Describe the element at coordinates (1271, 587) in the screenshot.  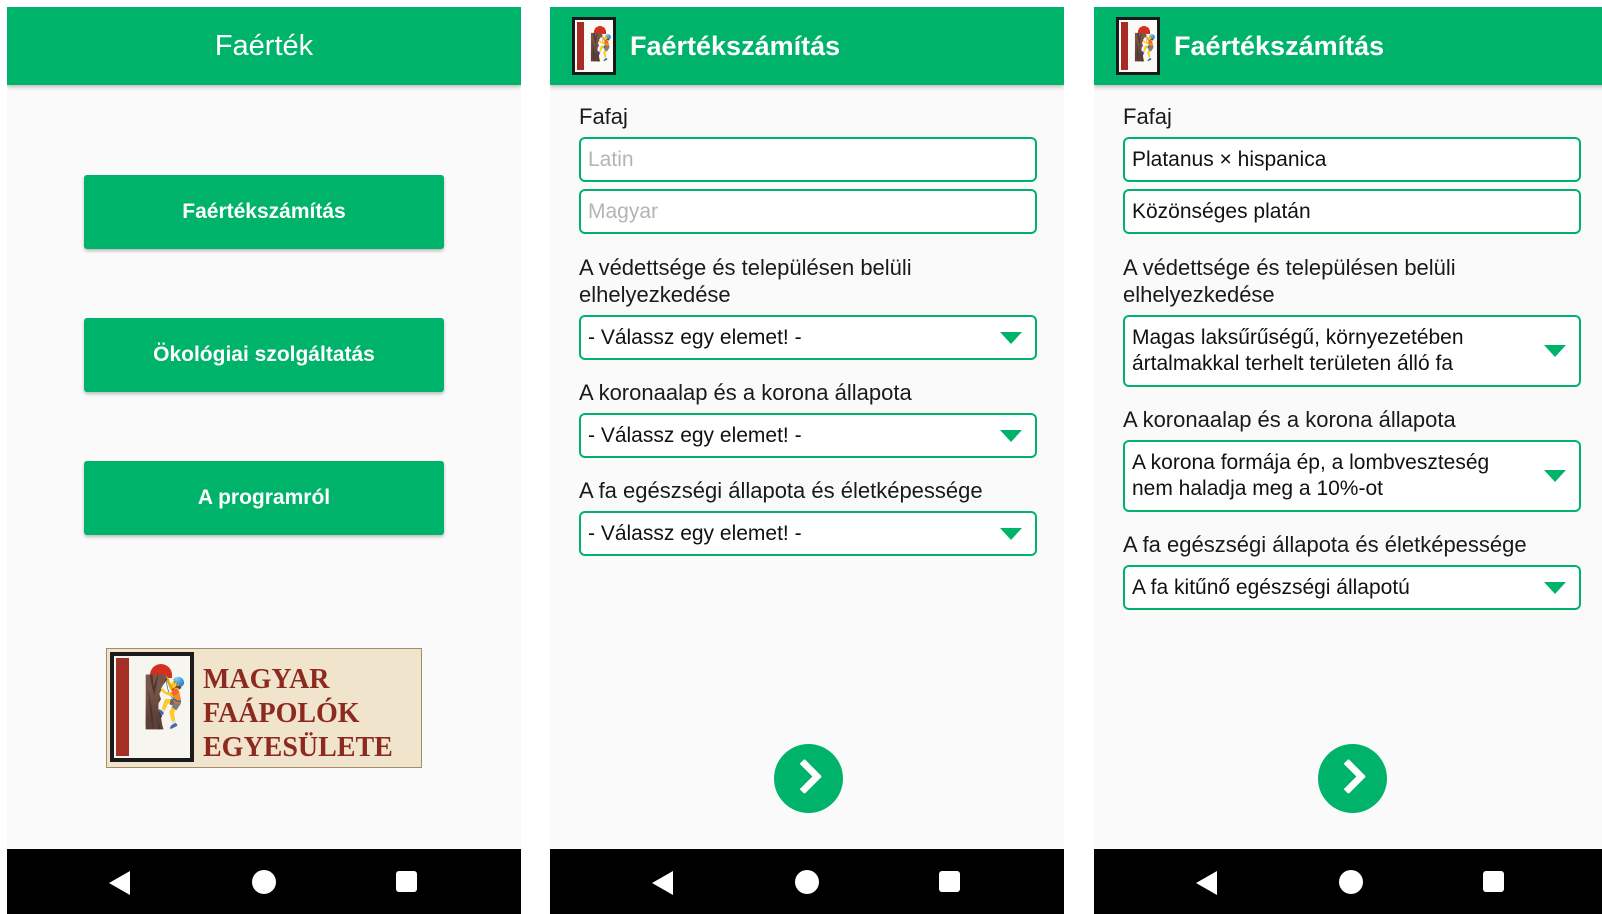
I see `egeszseg-select-value: A fa kitűnő egészségi állapotú` at that location.